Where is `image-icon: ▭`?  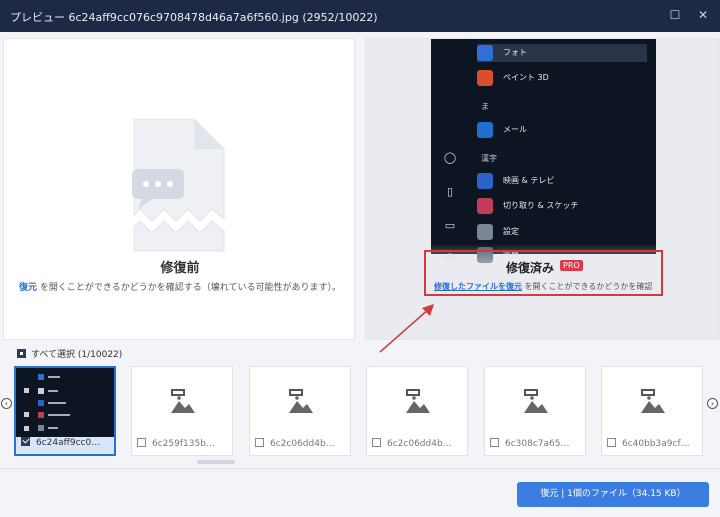
image-icon: ▭ is located at coordinates (450, 225).